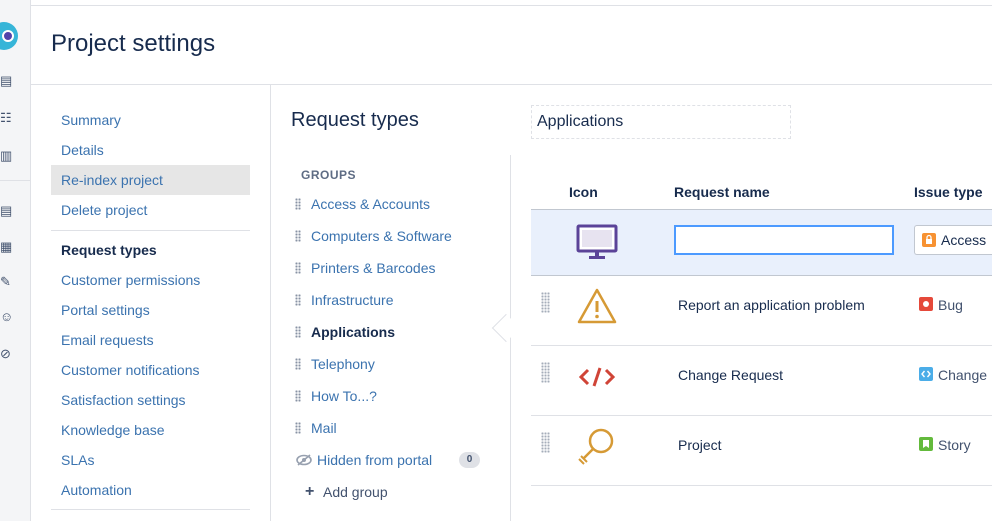 The image size is (992, 521). I want to click on nav-item-customer-notifications: Customer notifications, so click(150, 370).